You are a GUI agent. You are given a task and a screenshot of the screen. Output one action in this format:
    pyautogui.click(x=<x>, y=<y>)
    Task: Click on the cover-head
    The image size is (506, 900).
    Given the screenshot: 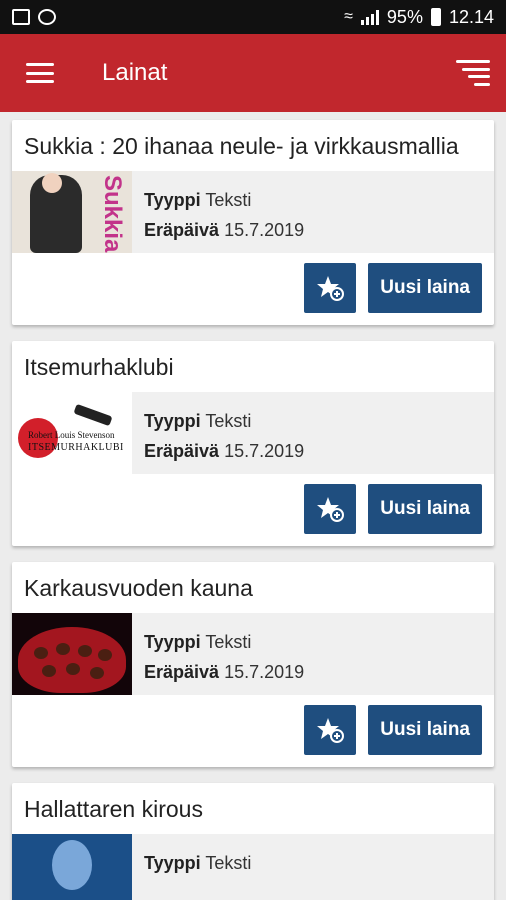 What is the action you would take?
    pyautogui.click(x=52, y=183)
    